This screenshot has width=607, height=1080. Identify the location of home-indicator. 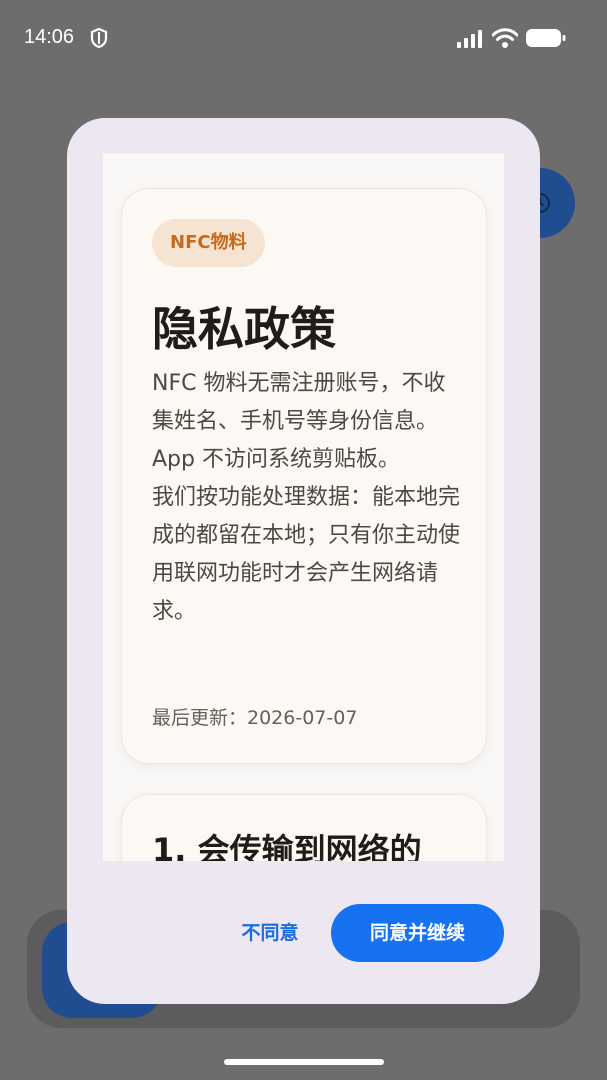
(304, 1062).